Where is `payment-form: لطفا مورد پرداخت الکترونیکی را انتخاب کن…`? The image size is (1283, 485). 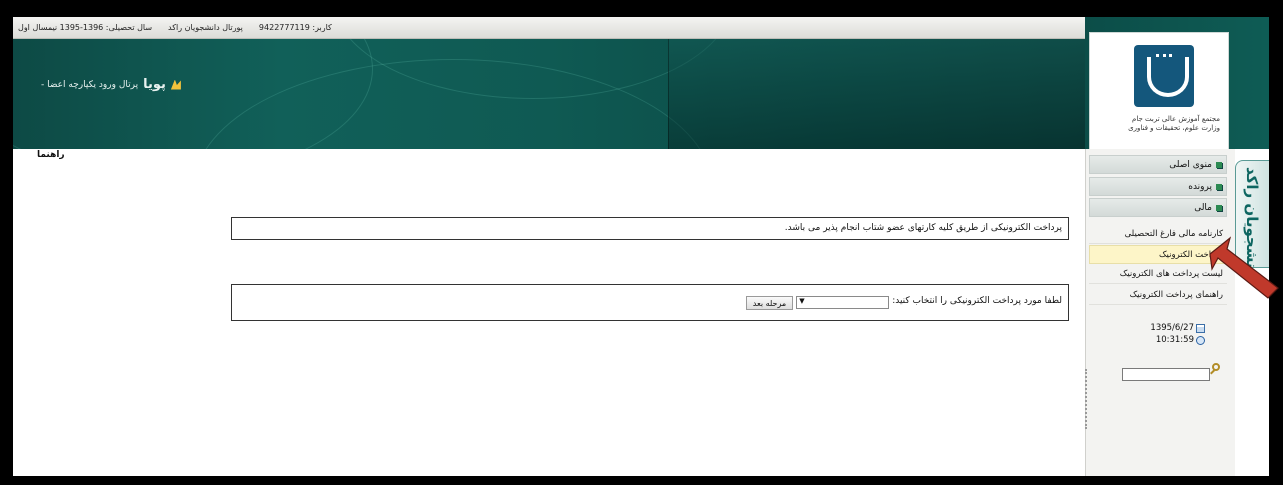 payment-form: لطفا مورد پرداخت الکترونیکی را انتخاب کن… is located at coordinates (650, 302).